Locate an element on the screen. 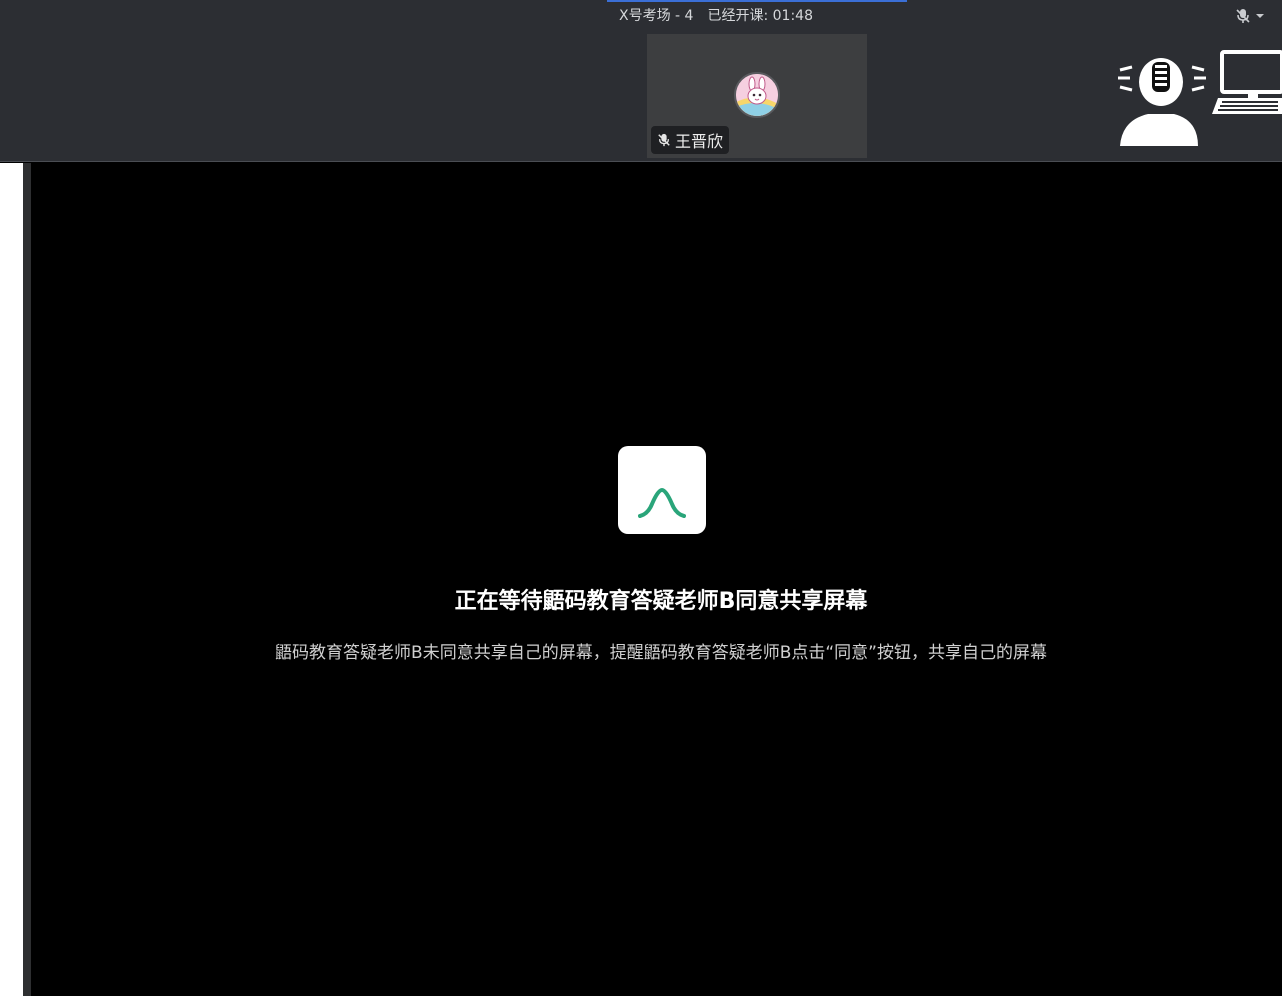  room-name: X号考场 - 4 is located at coordinates (656, 16).